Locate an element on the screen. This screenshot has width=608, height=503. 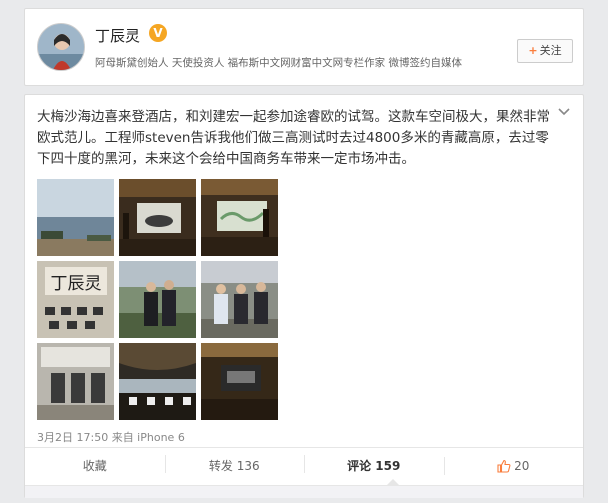
like-count: 20 is located at coordinates (522, 465).